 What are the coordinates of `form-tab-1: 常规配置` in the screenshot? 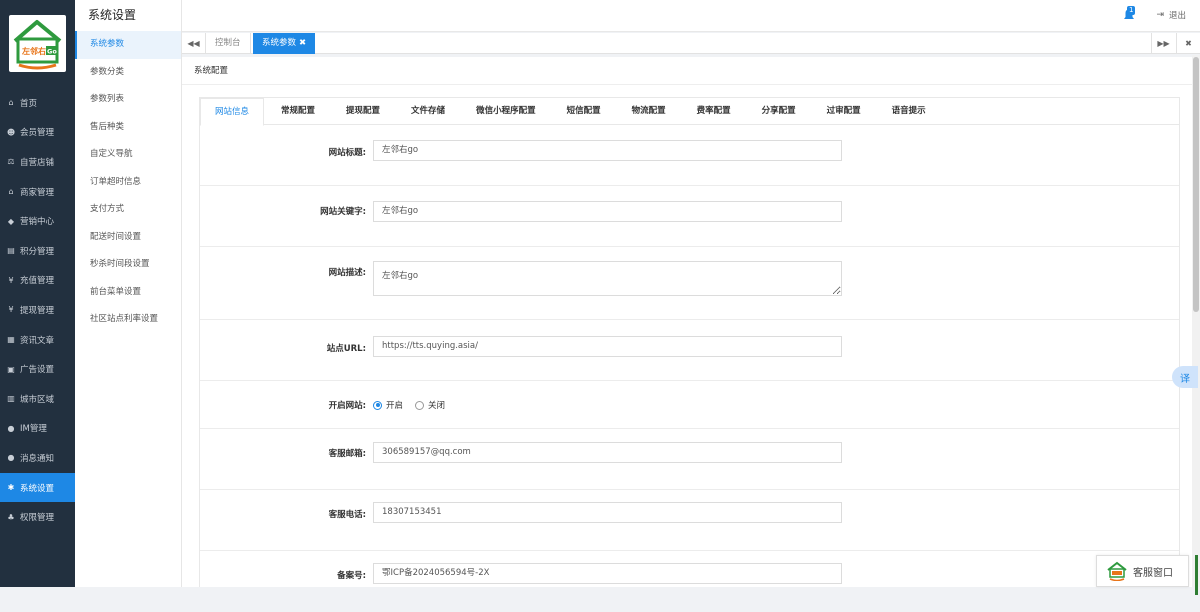 It's located at (298, 111).